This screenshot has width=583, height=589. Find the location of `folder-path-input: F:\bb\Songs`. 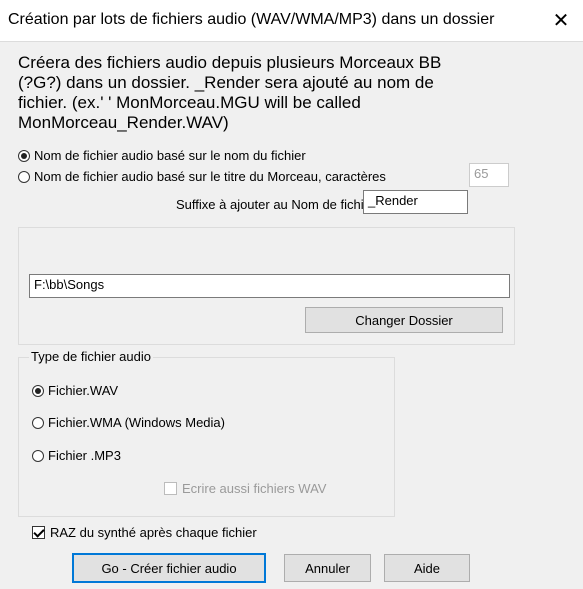

folder-path-input: F:\bb\Songs is located at coordinates (269, 286).